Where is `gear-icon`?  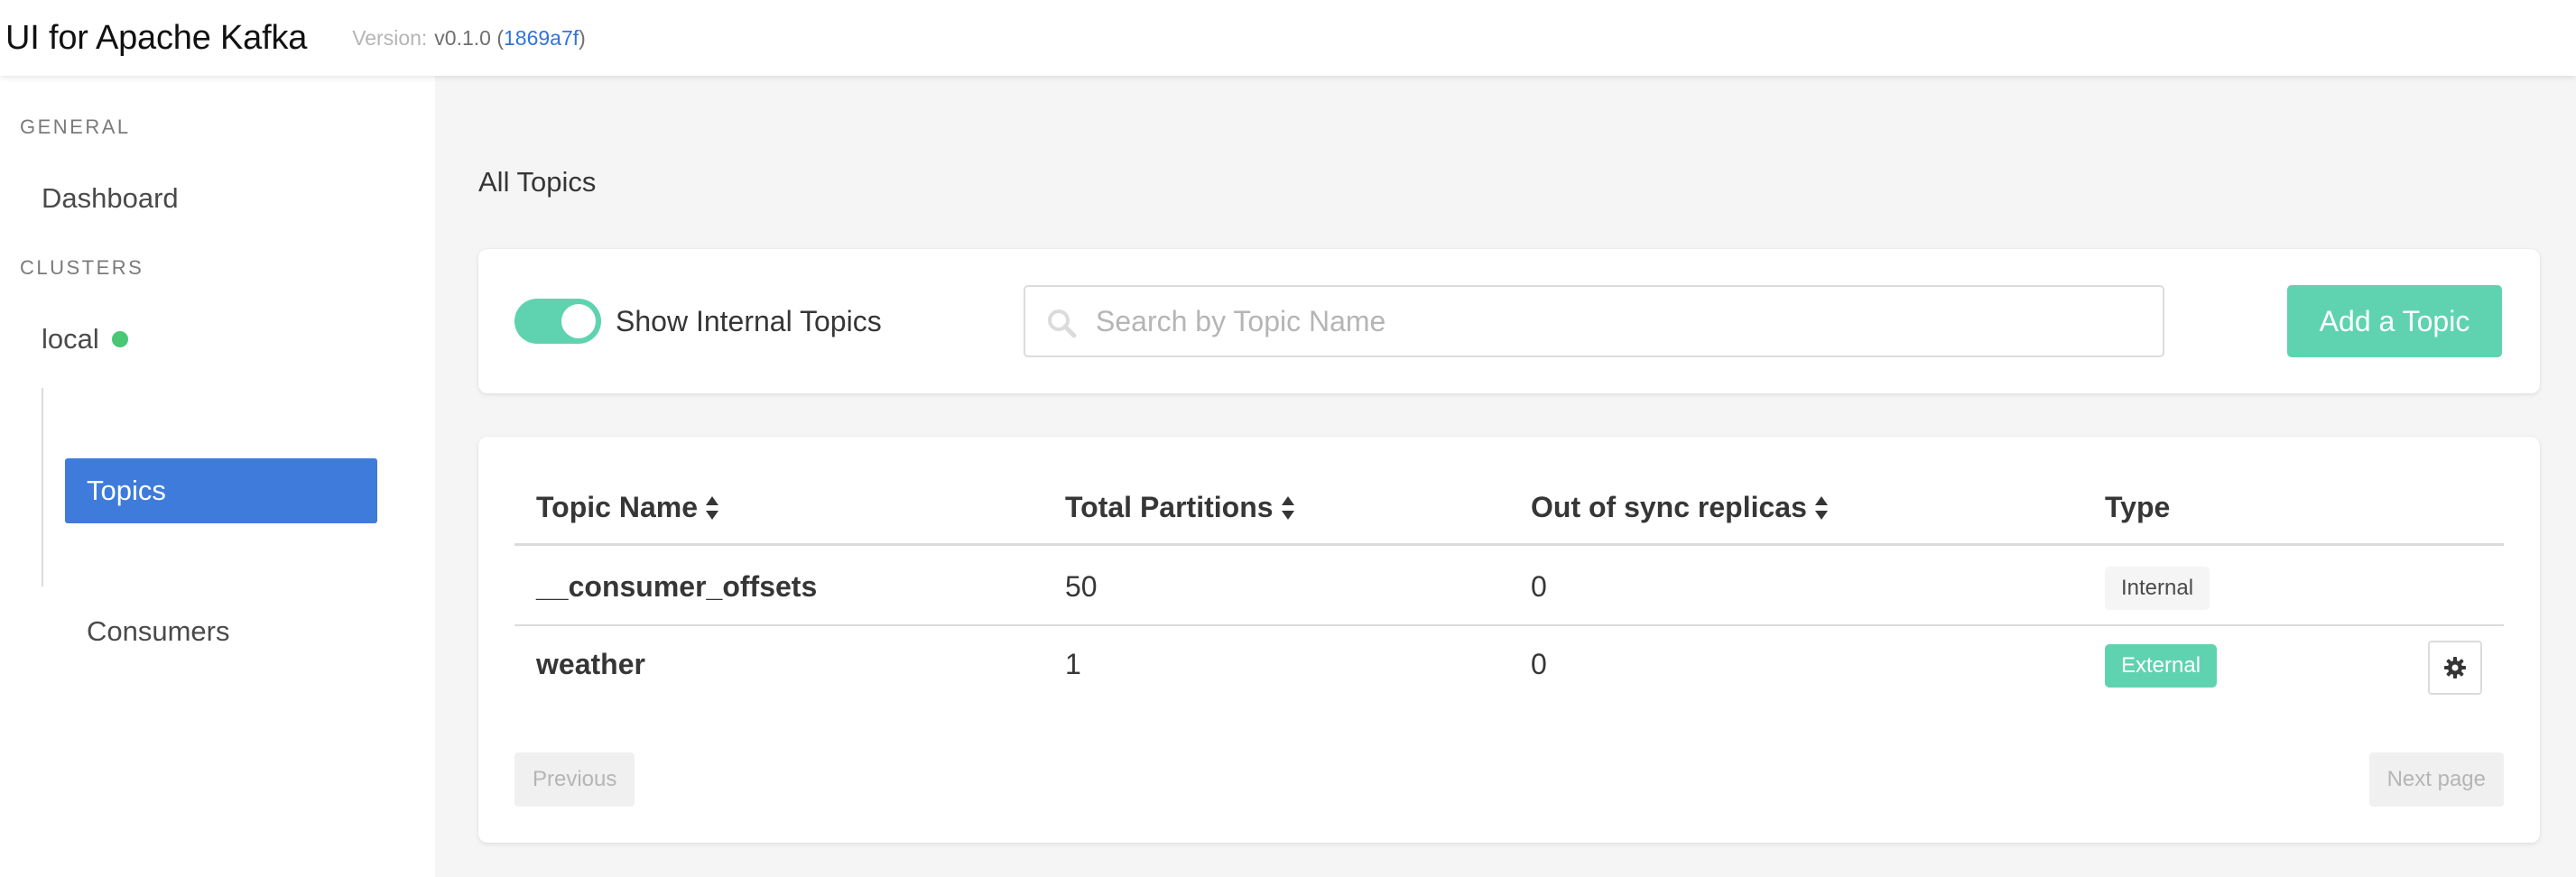
gear-icon is located at coordinates (2455, 668).